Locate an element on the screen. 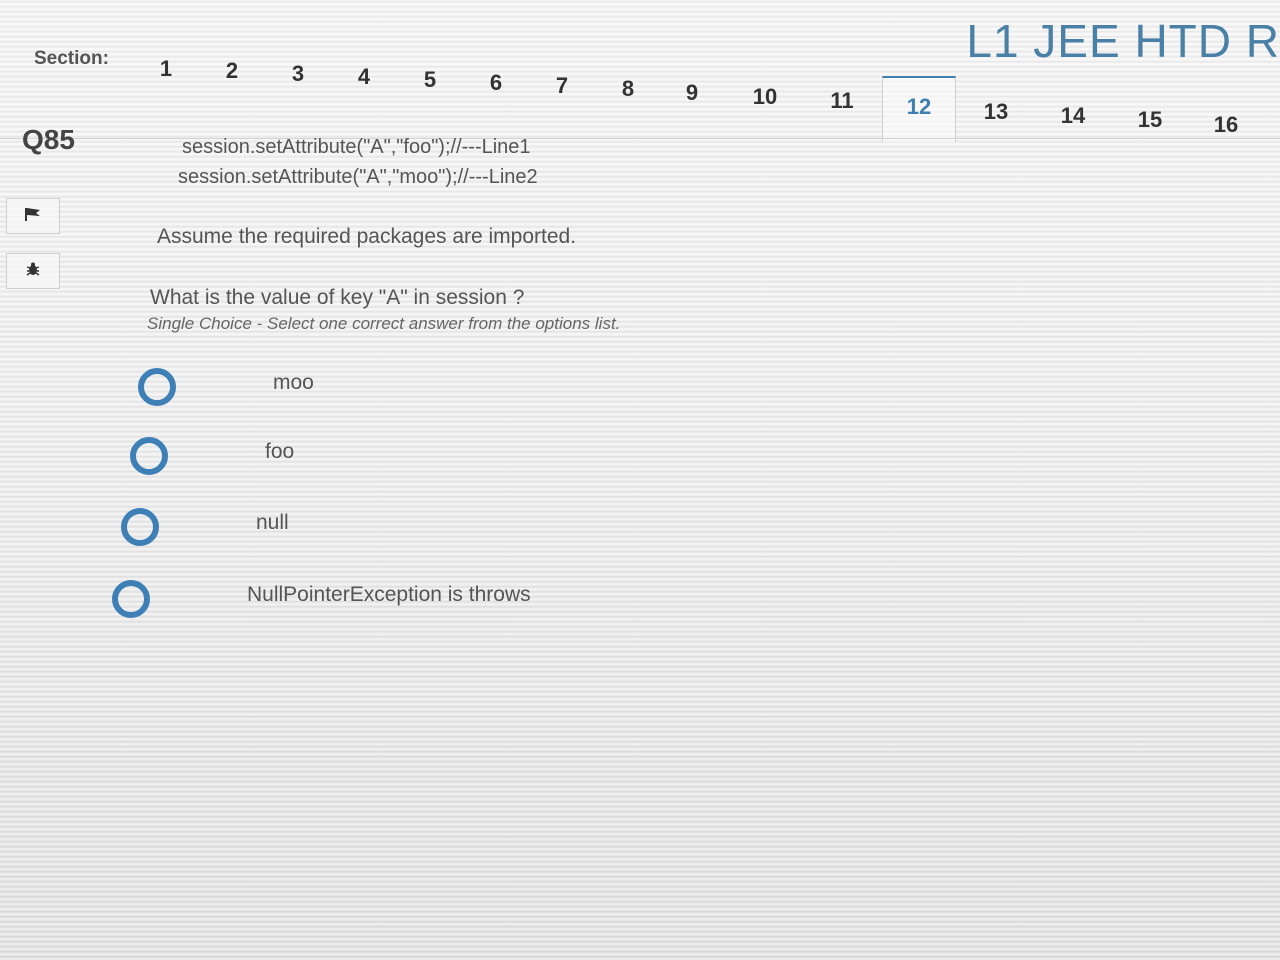  section-tab-14: 14 is located at coordinates (1073, 116).